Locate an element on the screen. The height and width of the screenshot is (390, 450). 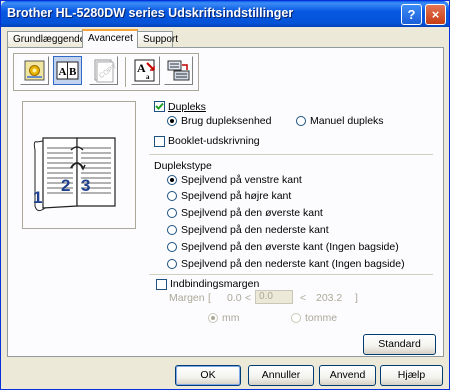
duplex-unit-label: Brug dupleksenhed is located at coordinates (226, 121).